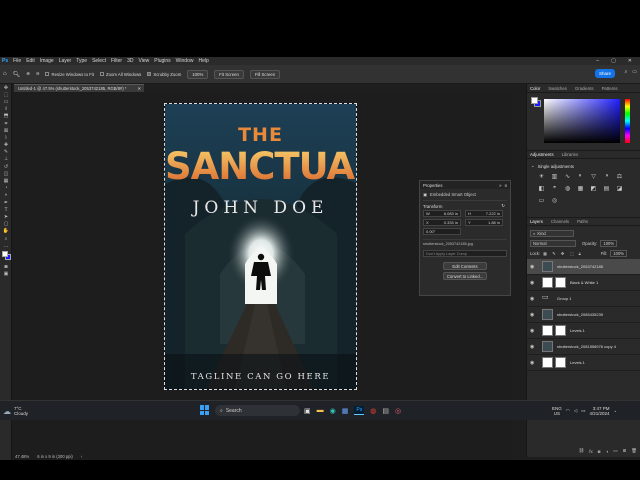 Image resolution: width=640 pixels, height=480 pixels. What do you see at coordinates (333, 411) in the screenshot?
I see `edge-icon: ◉` at bounding box center [333, 411].